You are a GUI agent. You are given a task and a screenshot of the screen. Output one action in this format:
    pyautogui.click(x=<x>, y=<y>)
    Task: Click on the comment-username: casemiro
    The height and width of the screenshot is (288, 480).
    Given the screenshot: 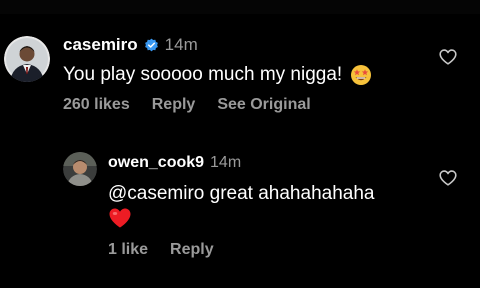 What is the action you would take?
    pyautogui.click(x=100, y=45)
    